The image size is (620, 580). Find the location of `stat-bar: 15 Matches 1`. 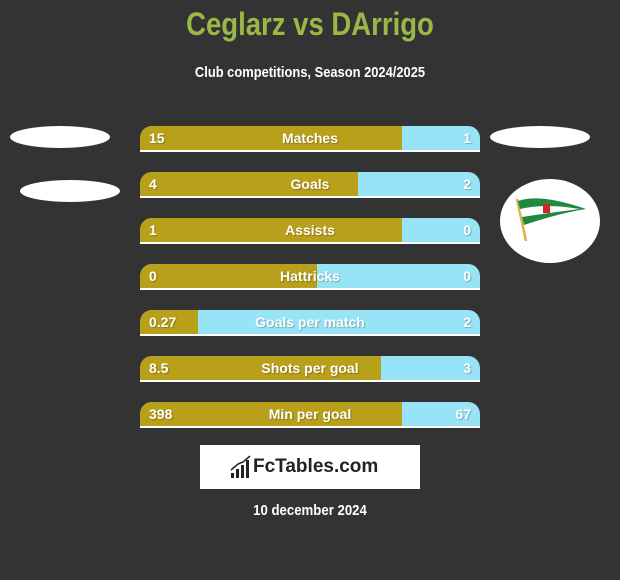

stat-bar: 15 Matches 1 is located at coordinates (310, 139).